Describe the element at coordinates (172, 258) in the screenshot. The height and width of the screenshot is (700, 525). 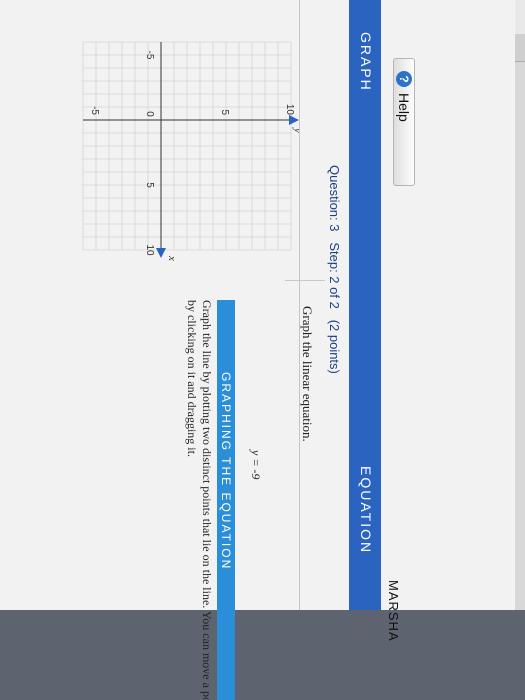
I see `x-axis-label: x` at that location.